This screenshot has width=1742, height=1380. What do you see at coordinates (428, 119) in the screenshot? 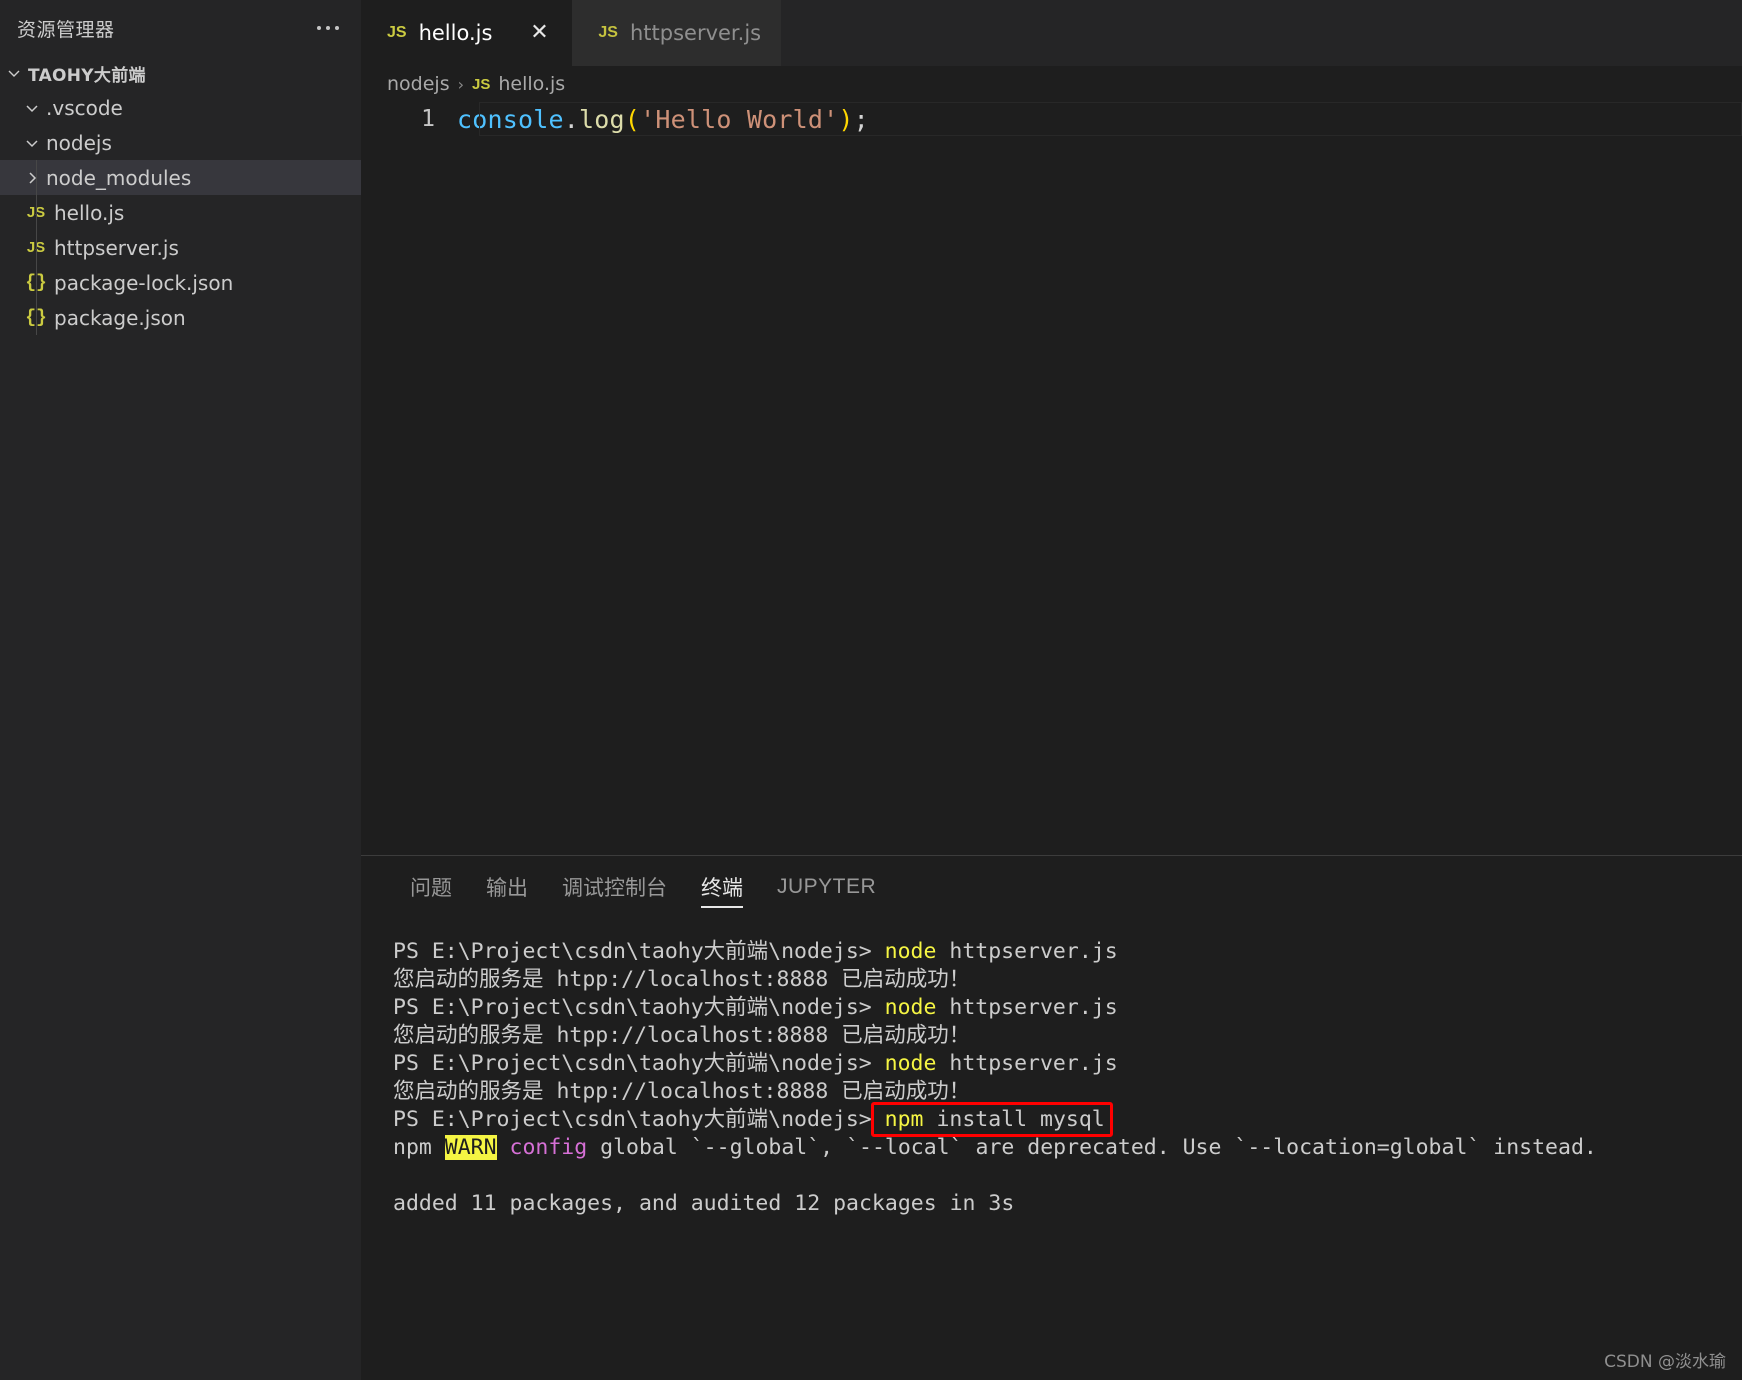
I see `line-number: 1` at bounding box center [428, 119].